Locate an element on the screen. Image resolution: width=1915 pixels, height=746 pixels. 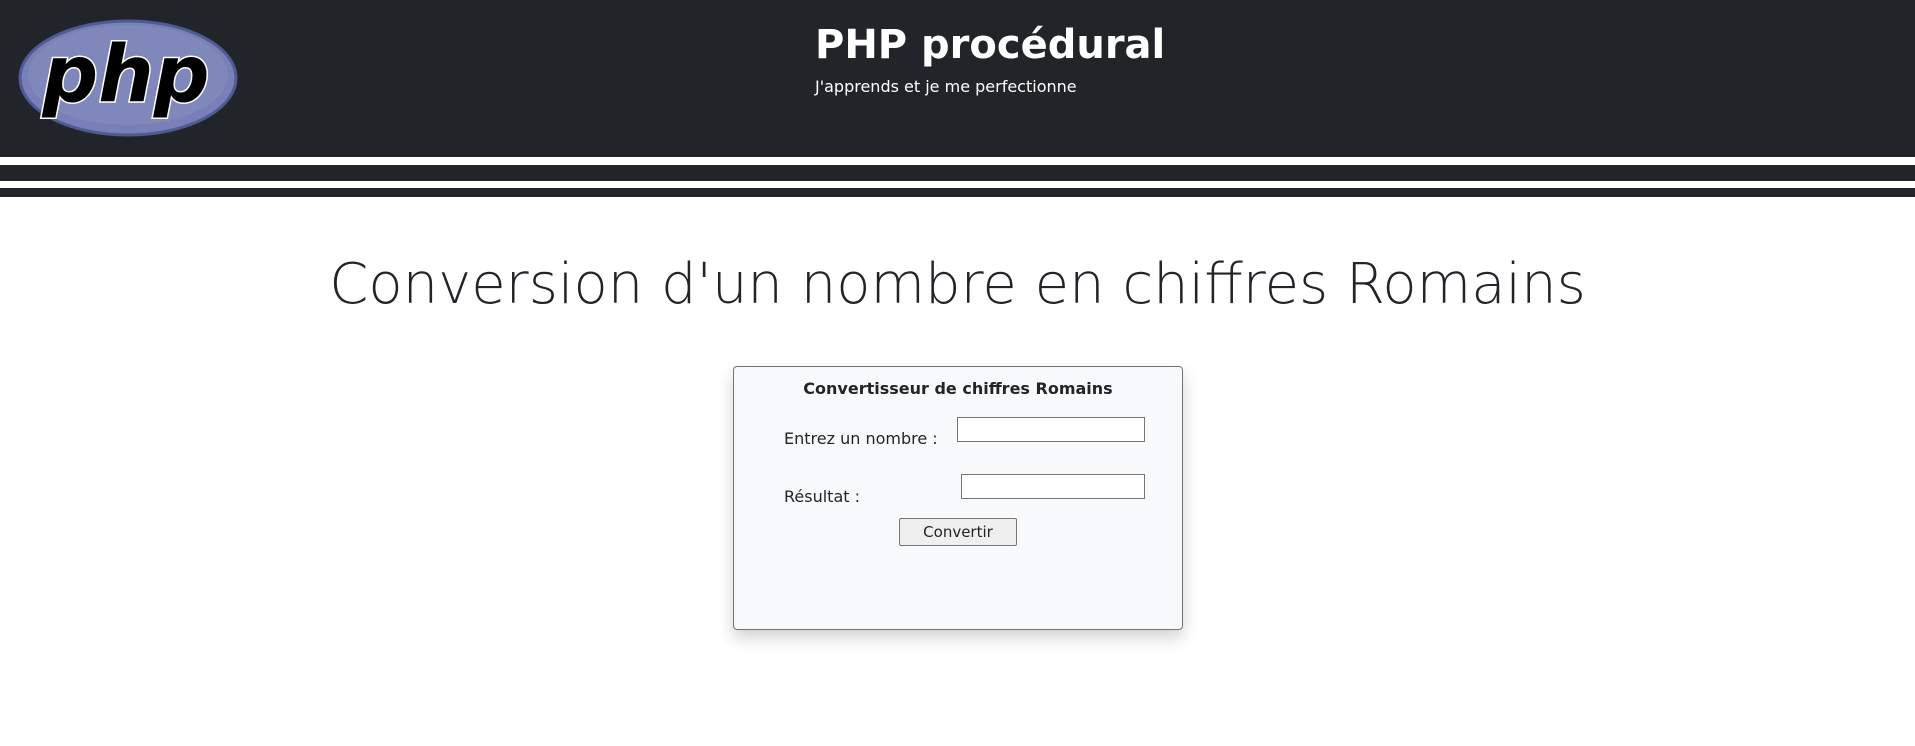
result-label: Résultat : is located at coordinates (822, 496).